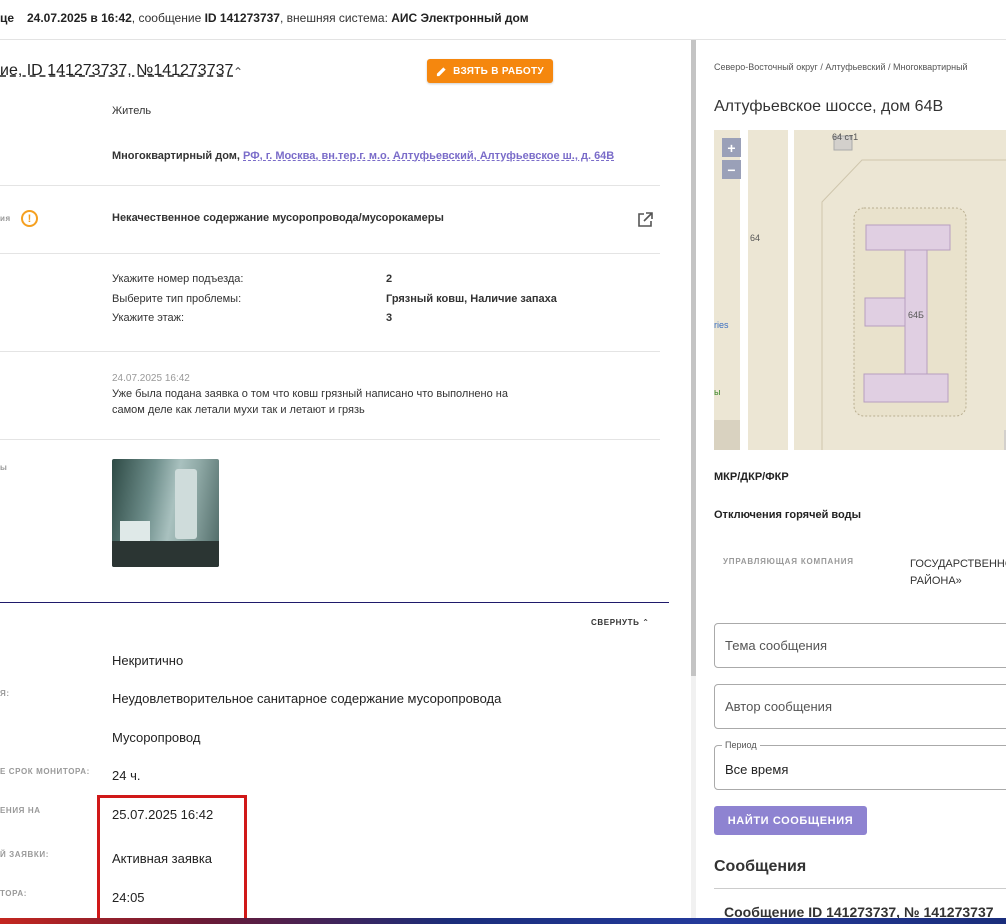 This screenshot has height=924, width=1006. Describe the element at coordinates (615, 622) in the screenshot. I see `collapse-label: СВЕРНУТЬ` at that location.